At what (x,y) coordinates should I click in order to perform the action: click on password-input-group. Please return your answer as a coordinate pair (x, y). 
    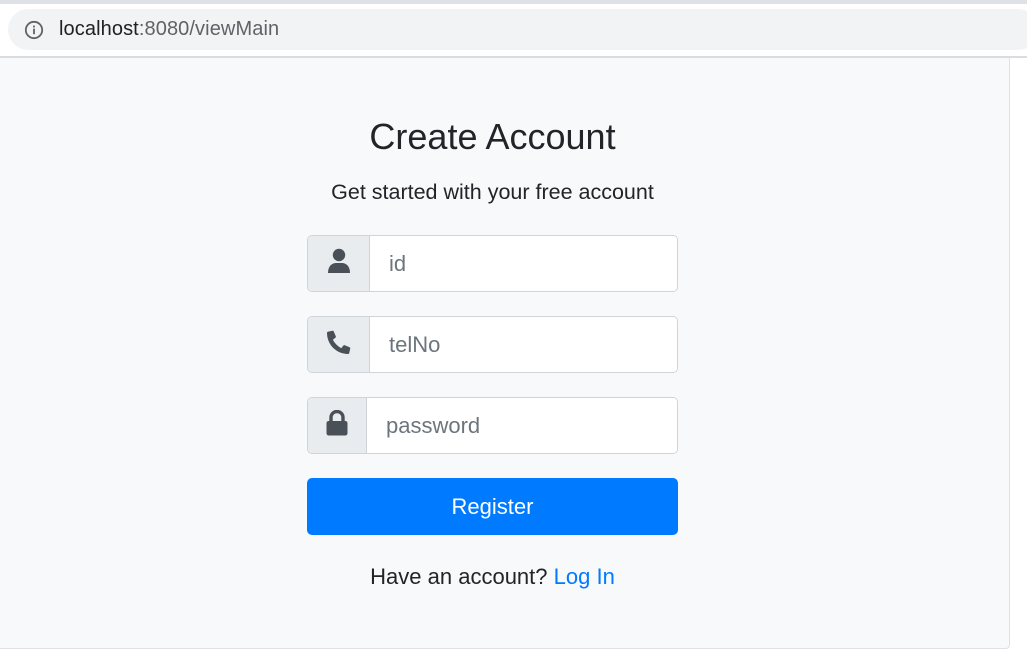
    Looking at the image, I should click on (492, 425).